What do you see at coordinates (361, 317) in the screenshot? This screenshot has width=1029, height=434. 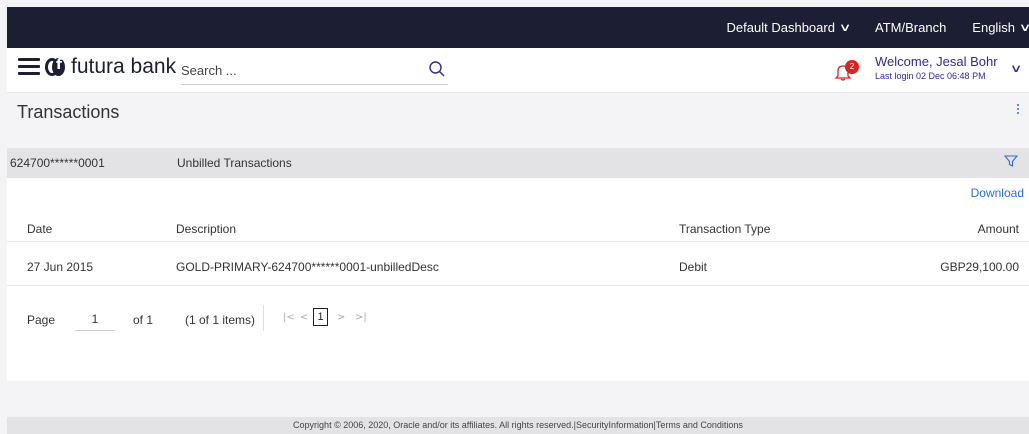 I see `last-page-icon: >|` at bounding box center [361, 317].